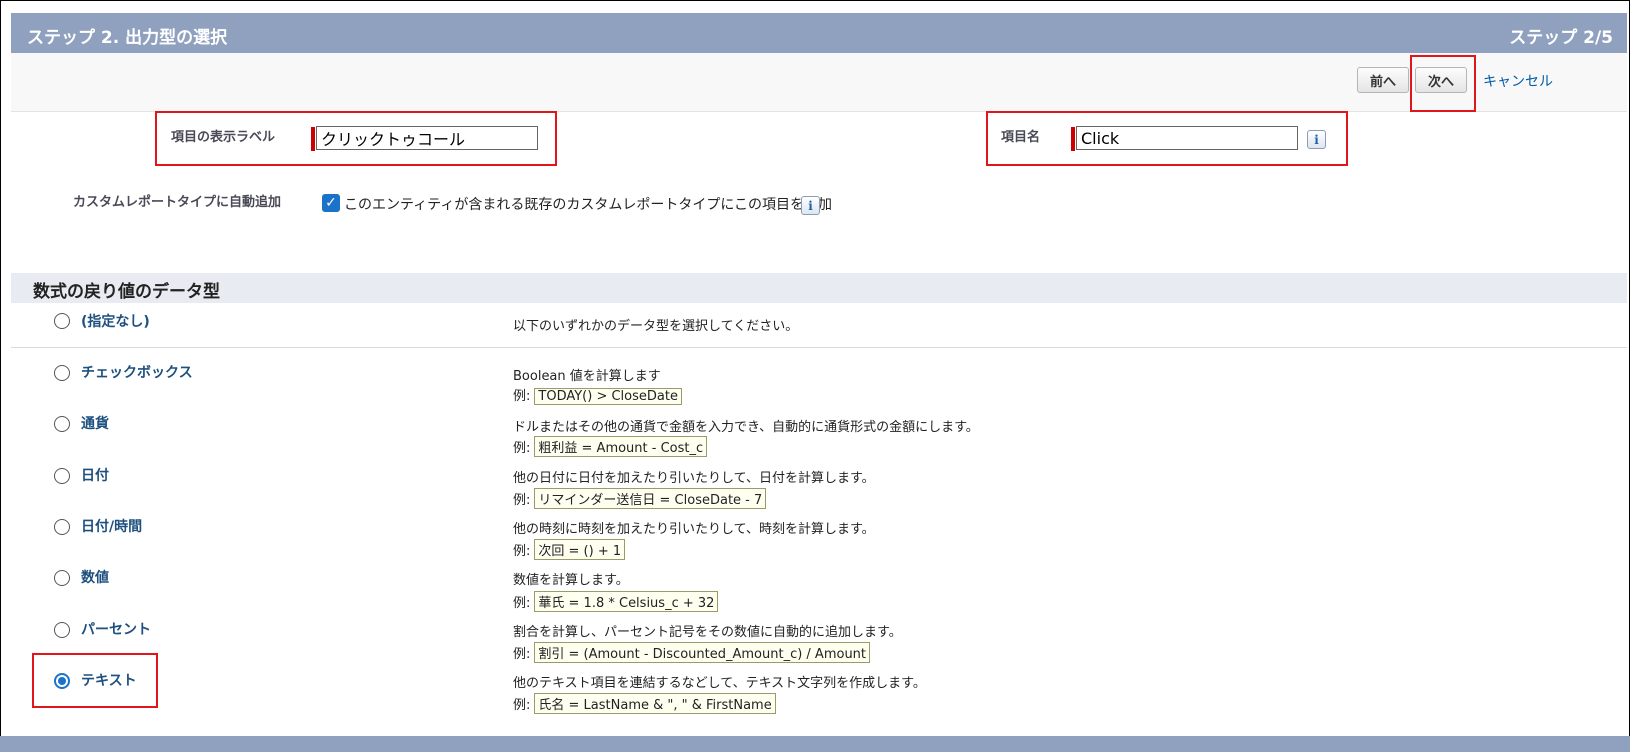 The height and width of the screenshot is (752, 1630). Describe the element at coordinates (1441, 80) in the screenshot. I see `next-button: 次へ` at that location.